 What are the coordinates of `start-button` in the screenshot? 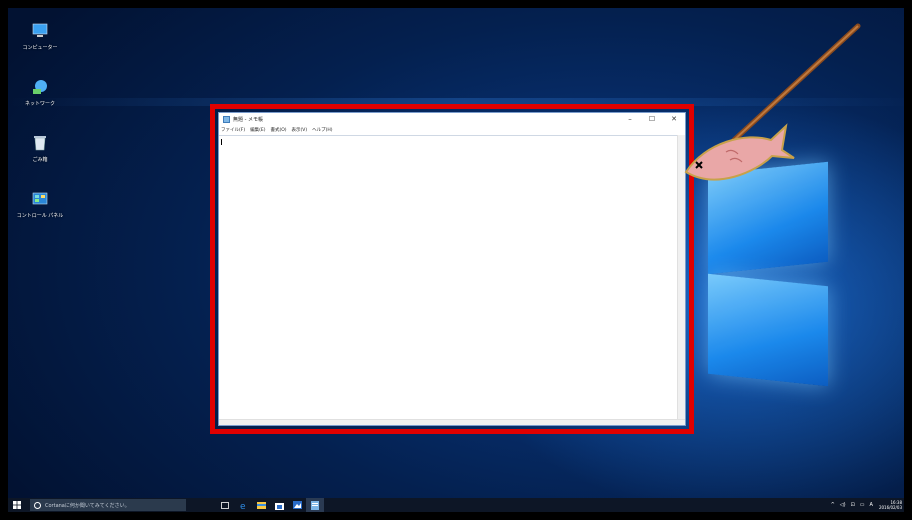 It's located at (17, 505).